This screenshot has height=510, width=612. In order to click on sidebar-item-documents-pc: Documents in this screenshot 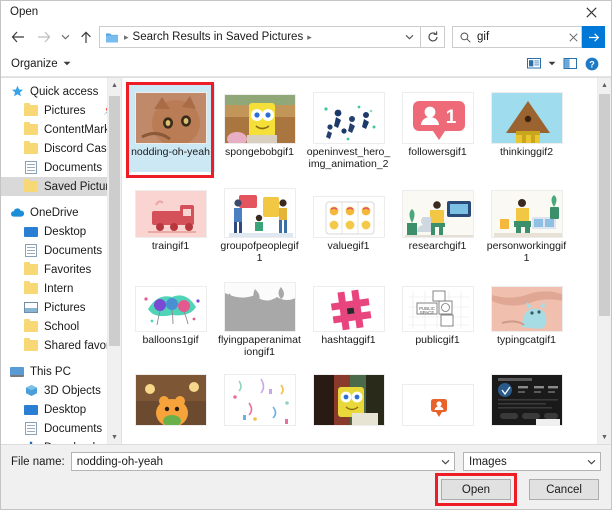, I will do `click(61, 428)`.